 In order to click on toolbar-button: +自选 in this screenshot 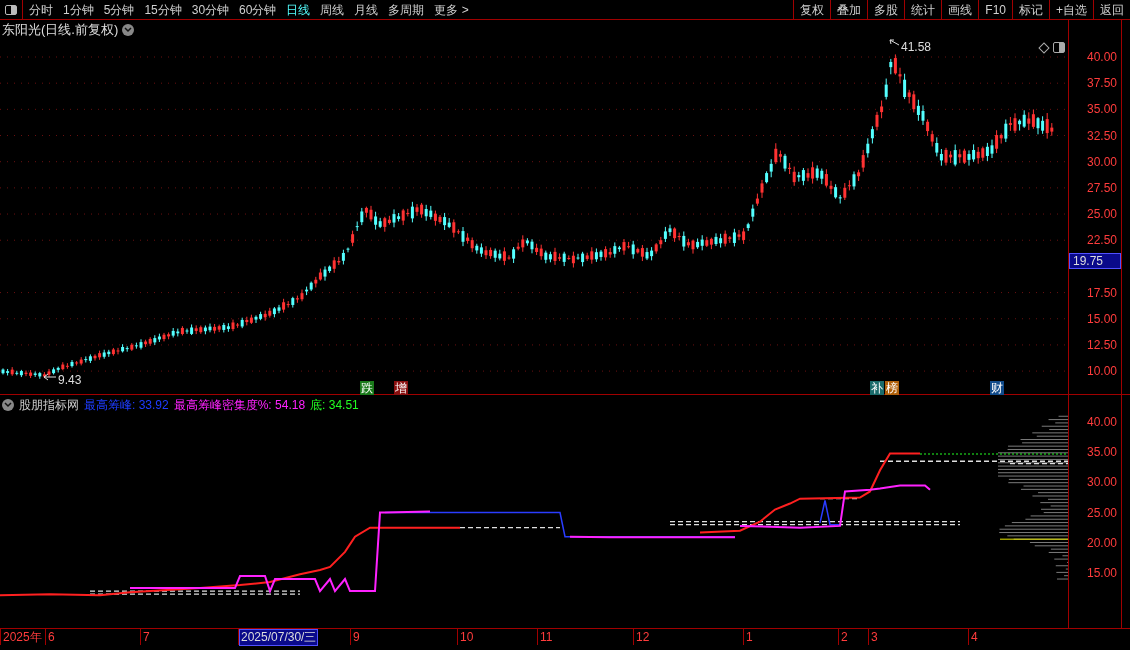, I will do `click(1071, 9)`.